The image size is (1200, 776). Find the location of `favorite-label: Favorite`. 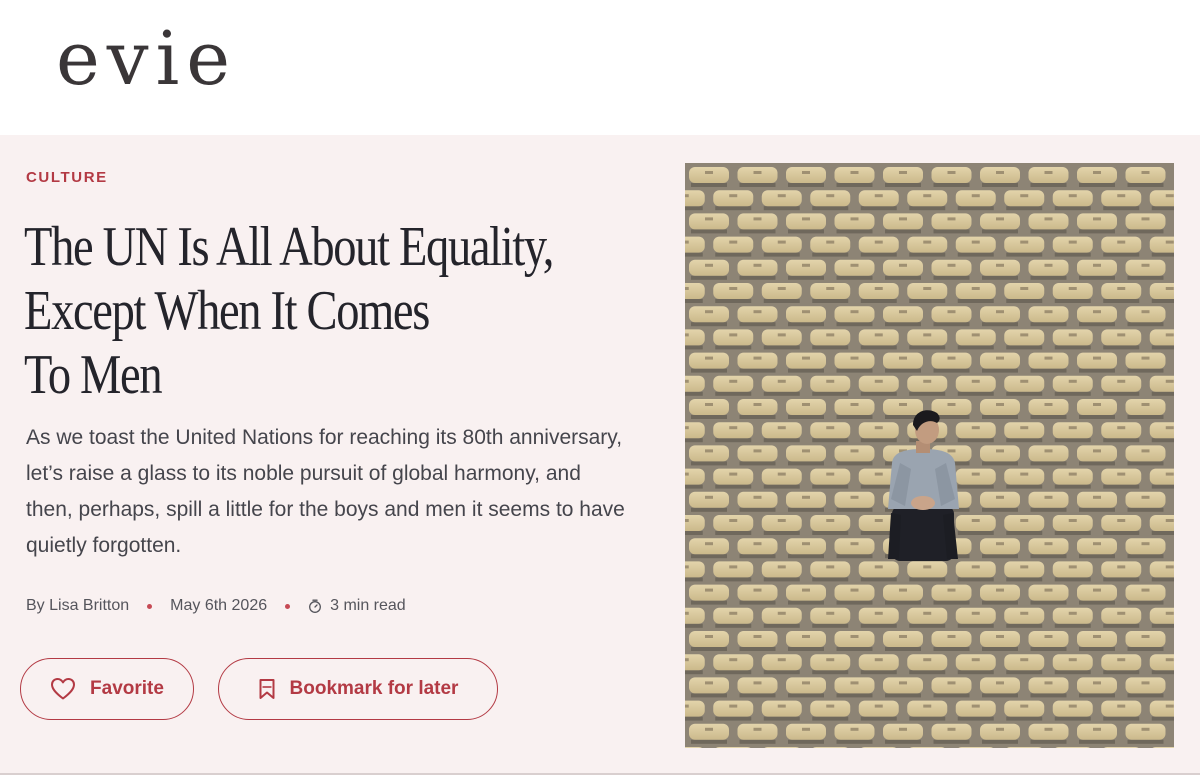

favorite-label: Favorite is located at coordinates (127, 688).